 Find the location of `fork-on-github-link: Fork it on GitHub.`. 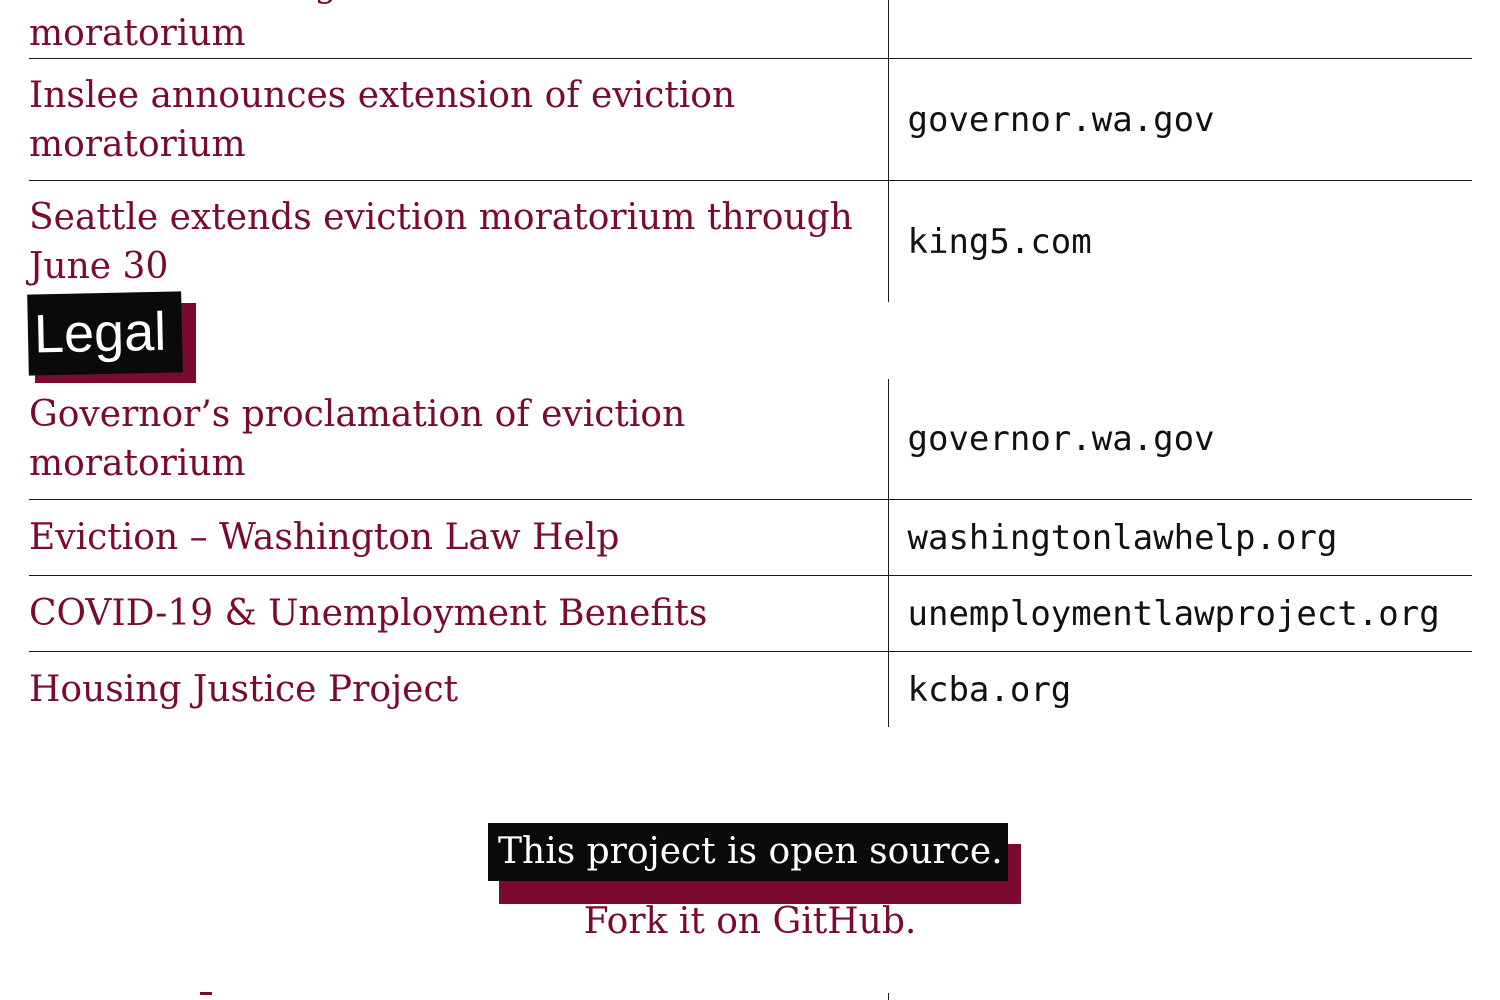

fork-on-github-link: Fork it on GitHub. is located at coordinates (750, 922).